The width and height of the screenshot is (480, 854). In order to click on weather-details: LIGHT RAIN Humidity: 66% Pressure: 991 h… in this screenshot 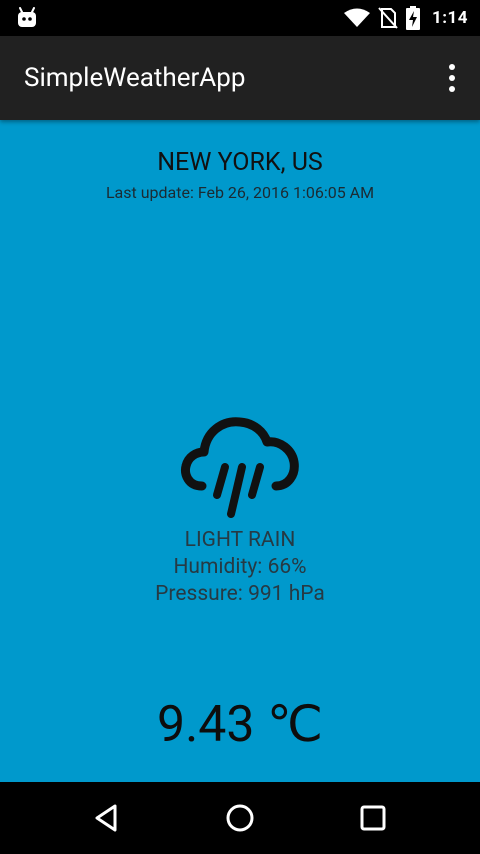, I will do `click(240, 567)`.